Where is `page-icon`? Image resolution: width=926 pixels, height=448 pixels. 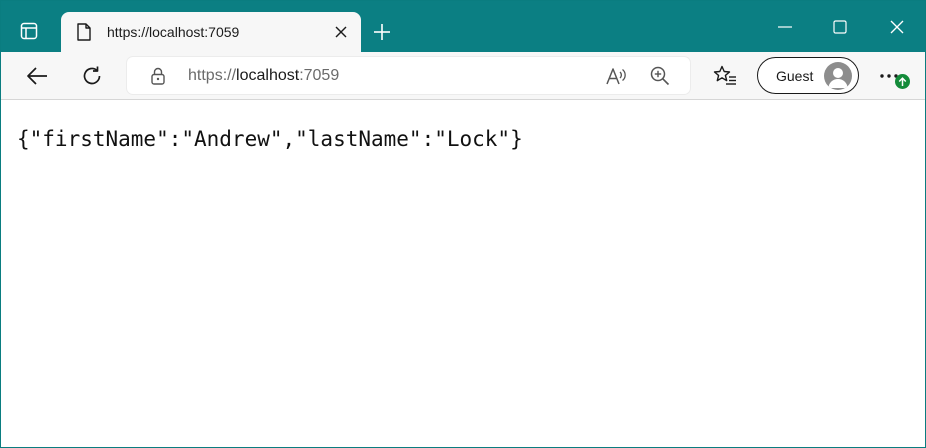
page-icon is located at coordinates (85, 32).